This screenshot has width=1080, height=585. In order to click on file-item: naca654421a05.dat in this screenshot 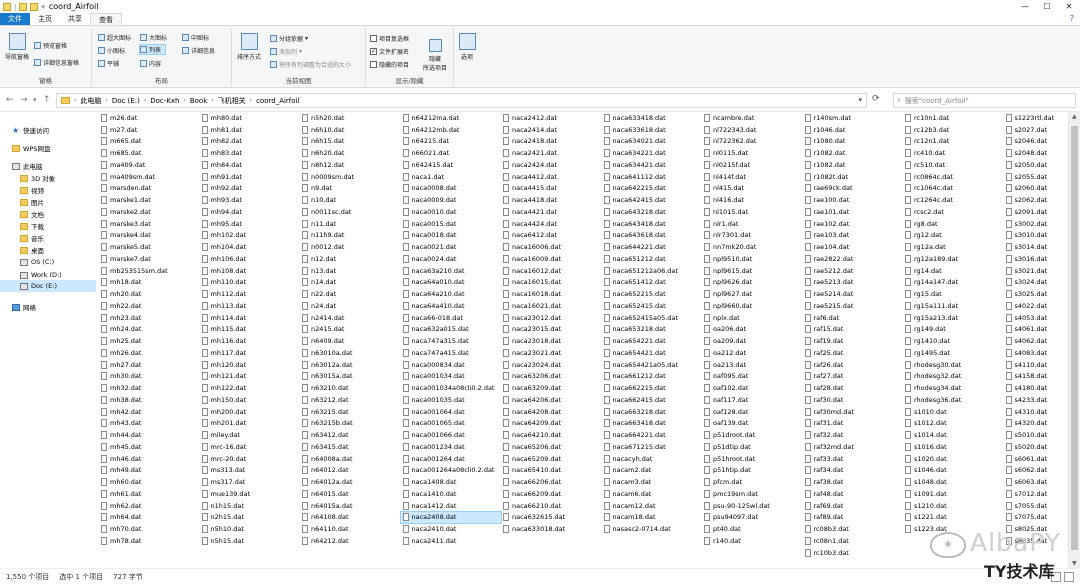, I will do `click(652, 365)`.